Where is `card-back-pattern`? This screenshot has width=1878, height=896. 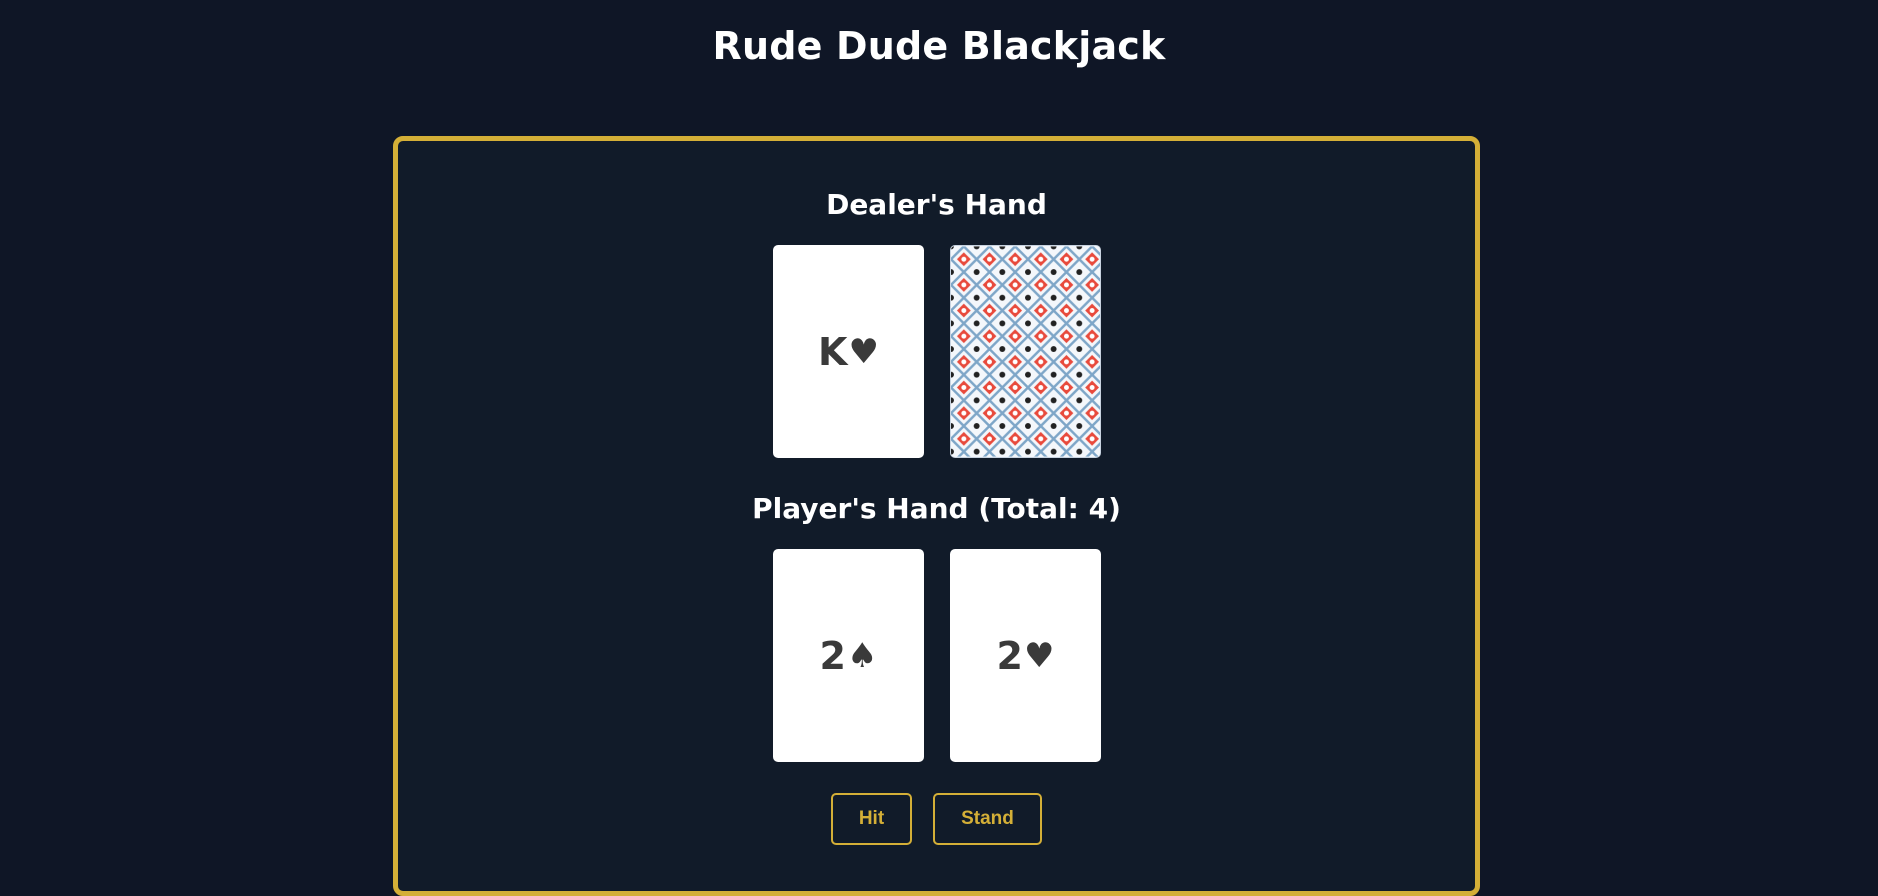 card-back-pattern is located at coordinates (1025, 351).